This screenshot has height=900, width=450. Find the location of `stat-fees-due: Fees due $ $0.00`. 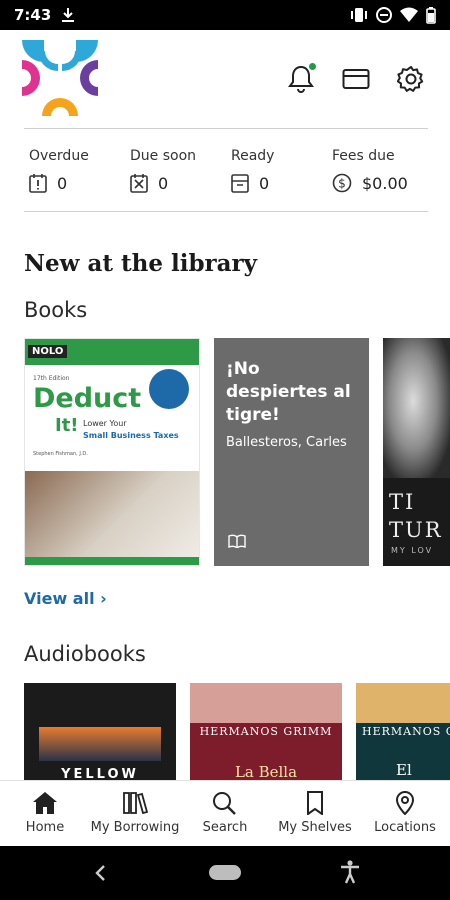

stat-fees-due: Fees due $ $0.00 is located at coordinates (370, 170).